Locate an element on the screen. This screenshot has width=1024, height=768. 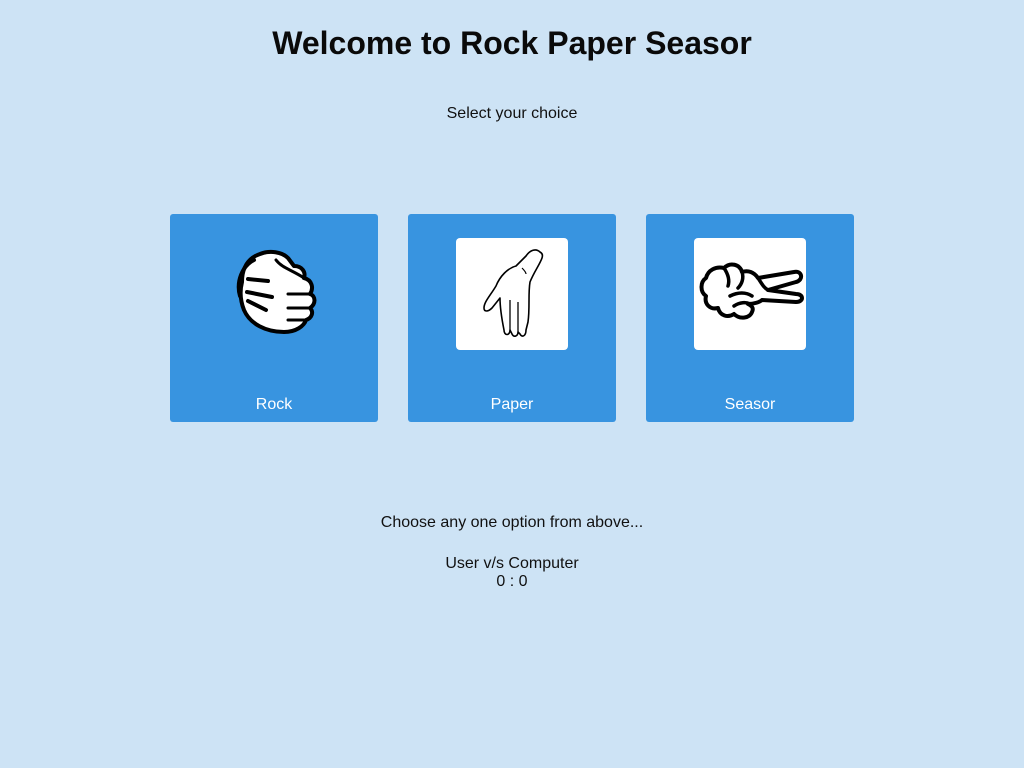
scissors-choice-button: Seasor is located at coordinates (750, 318).